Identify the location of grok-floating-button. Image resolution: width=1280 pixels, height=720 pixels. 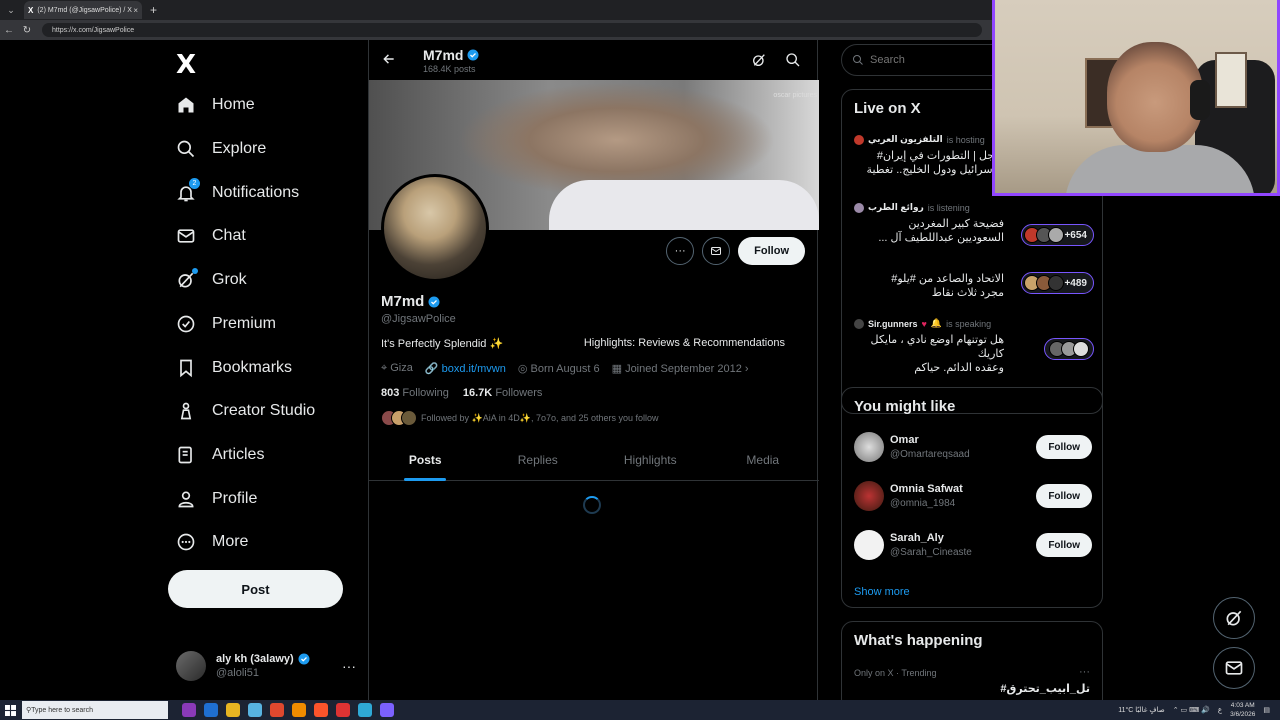
(1234, 618).